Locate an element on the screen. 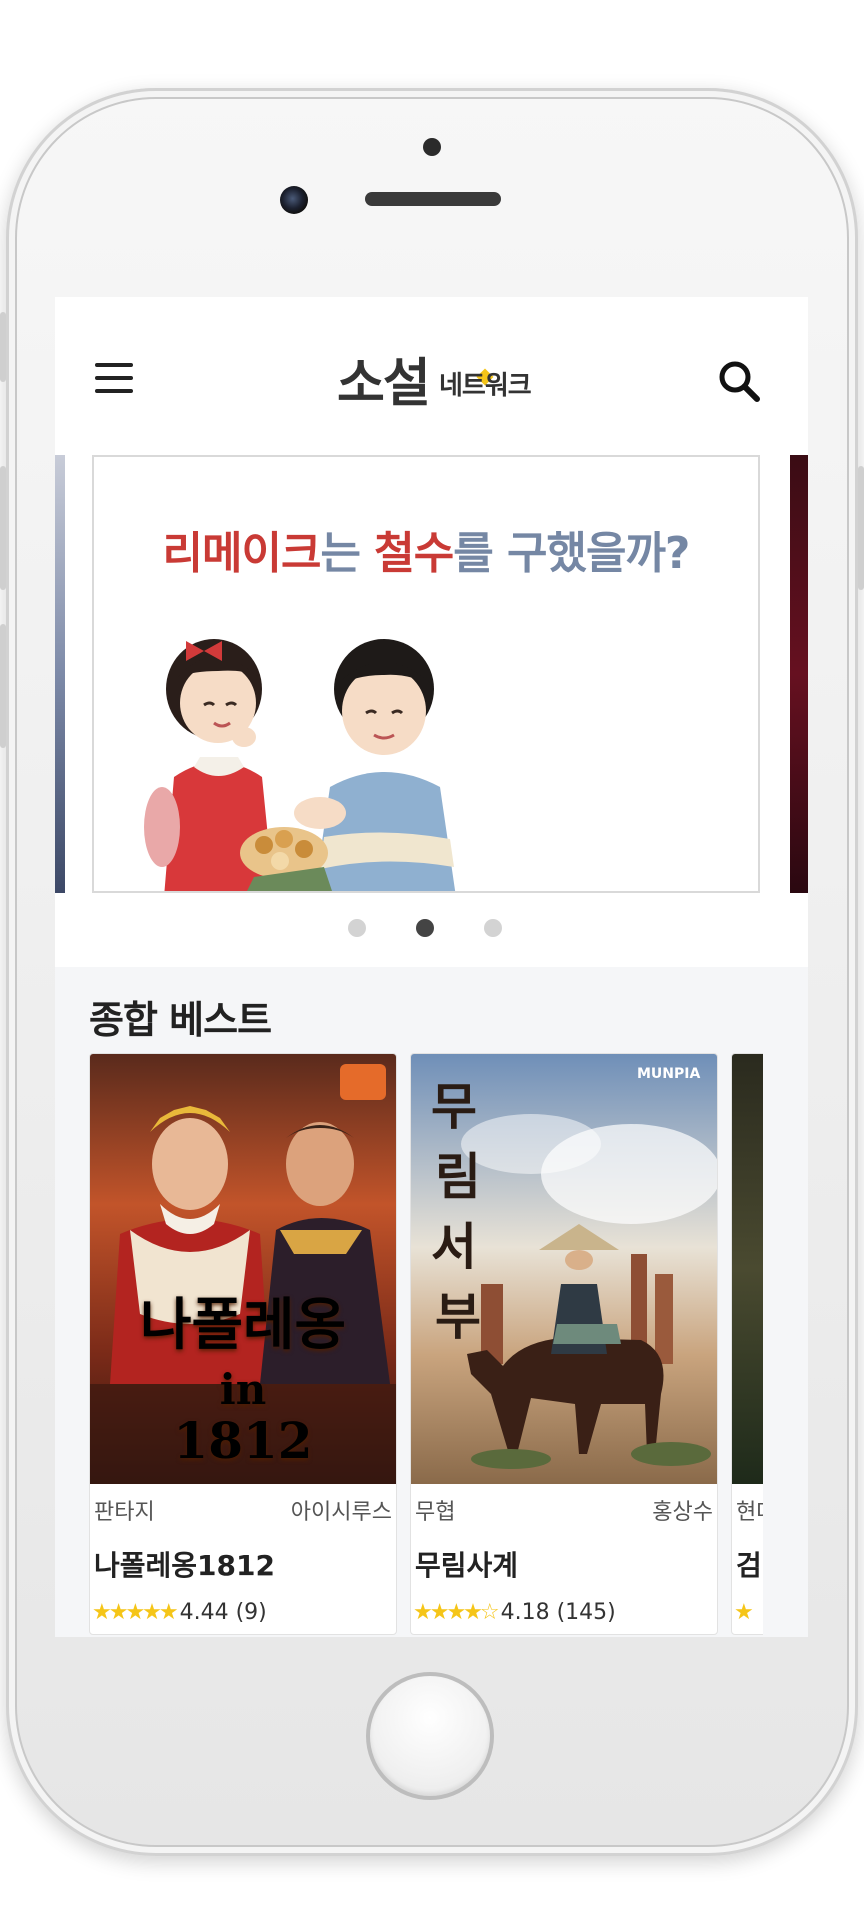 This screenshot has width=864, height=1928. book-rating: ★ is located at coordinates (744, 1612).